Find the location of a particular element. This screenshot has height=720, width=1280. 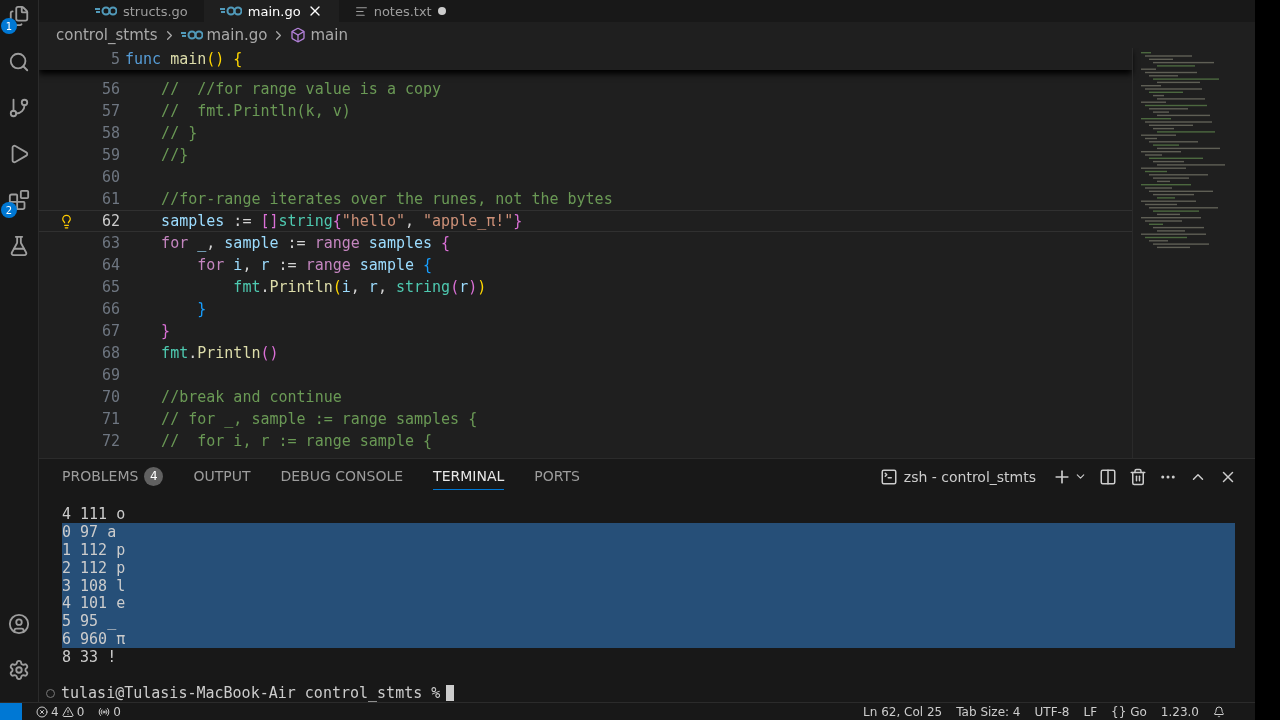

line-number: 5 is located at coordinates (115, 59).